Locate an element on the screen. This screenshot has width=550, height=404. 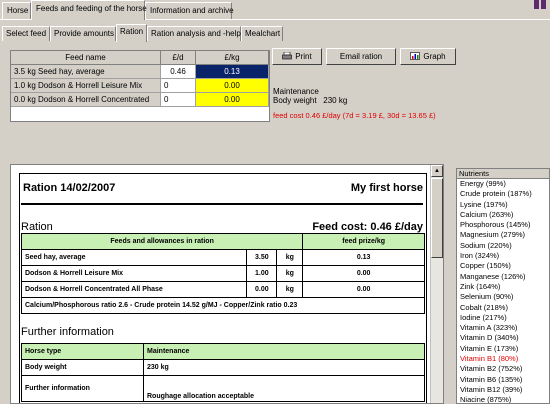
info-label: Horse type is located at coordinates (82, 351).